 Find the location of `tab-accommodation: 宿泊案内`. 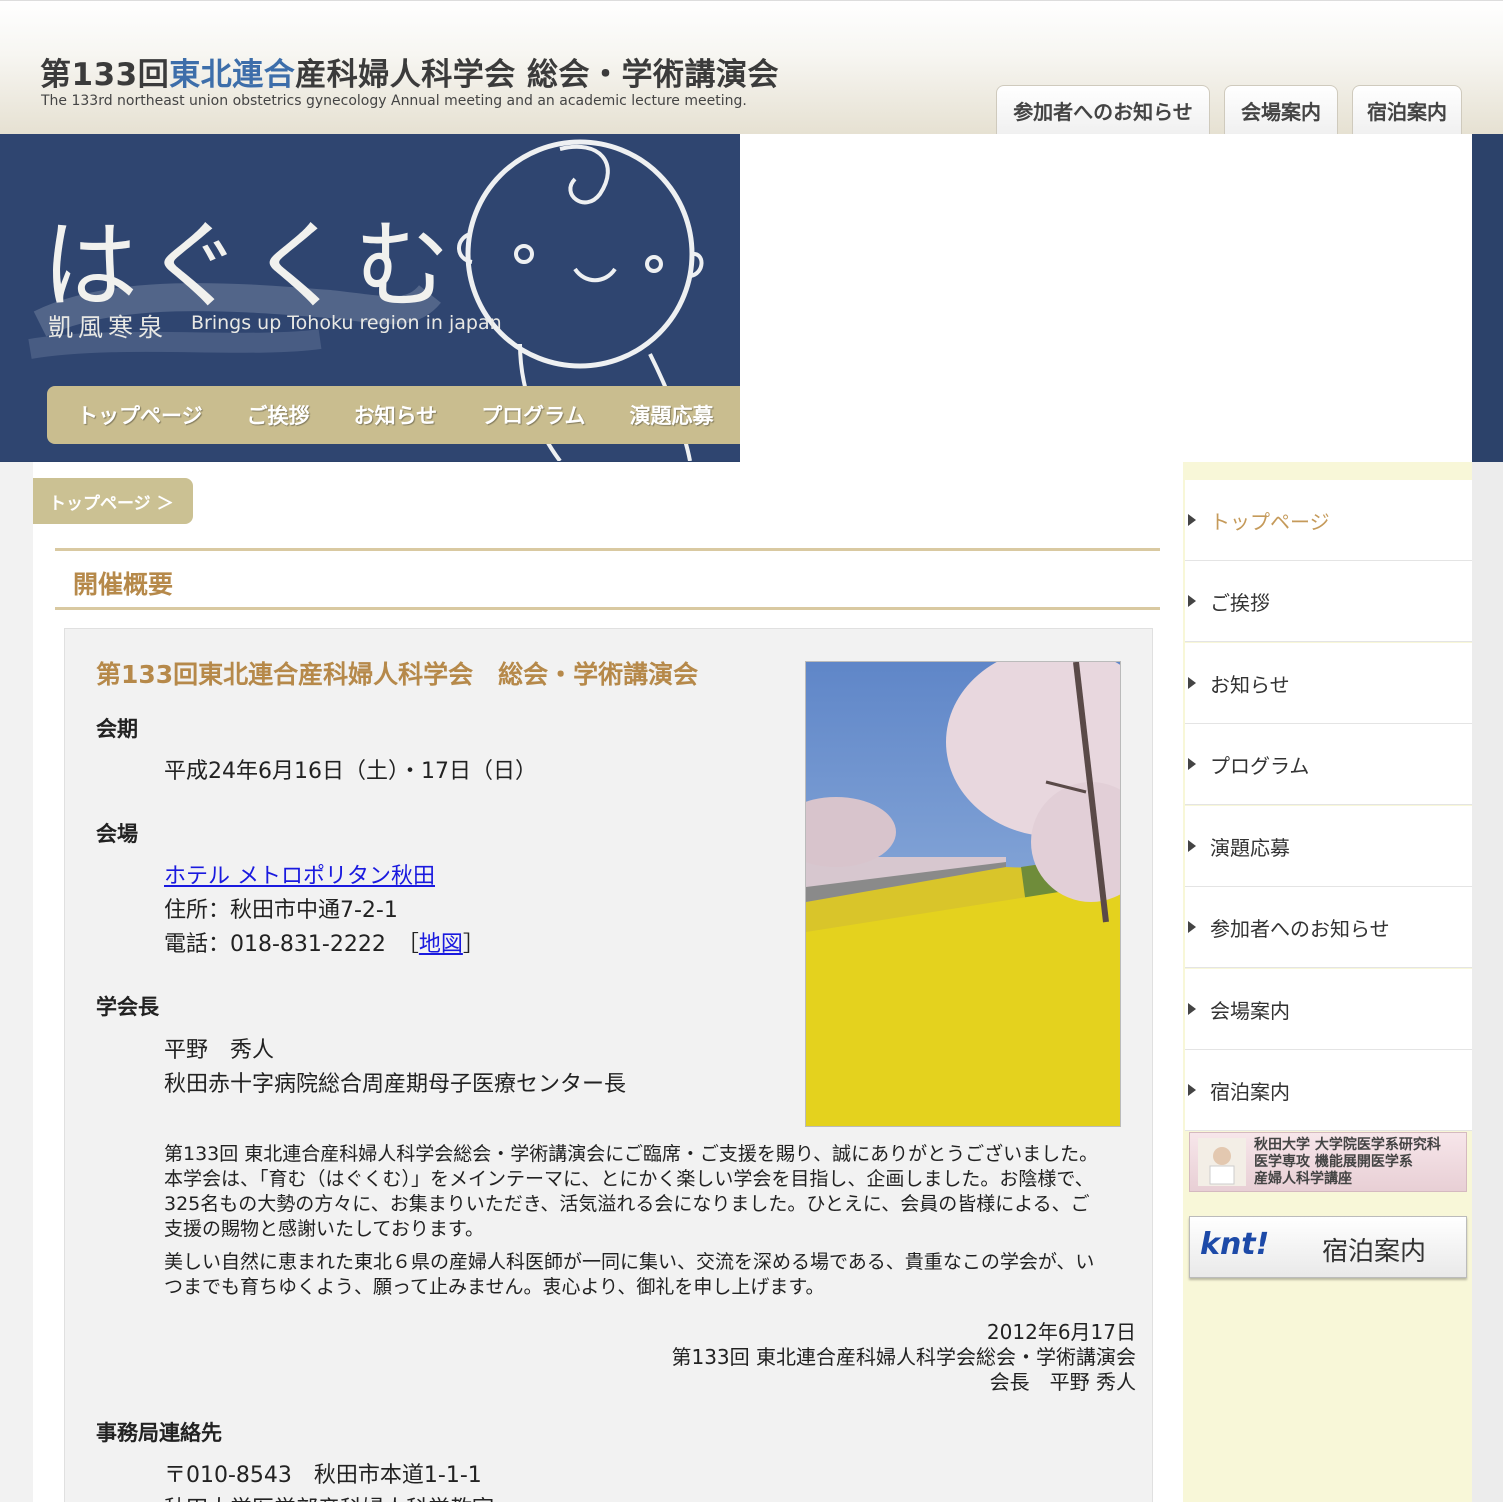

tab-accommodation: 宿泊案内 is located at coordinates (1407, 110).